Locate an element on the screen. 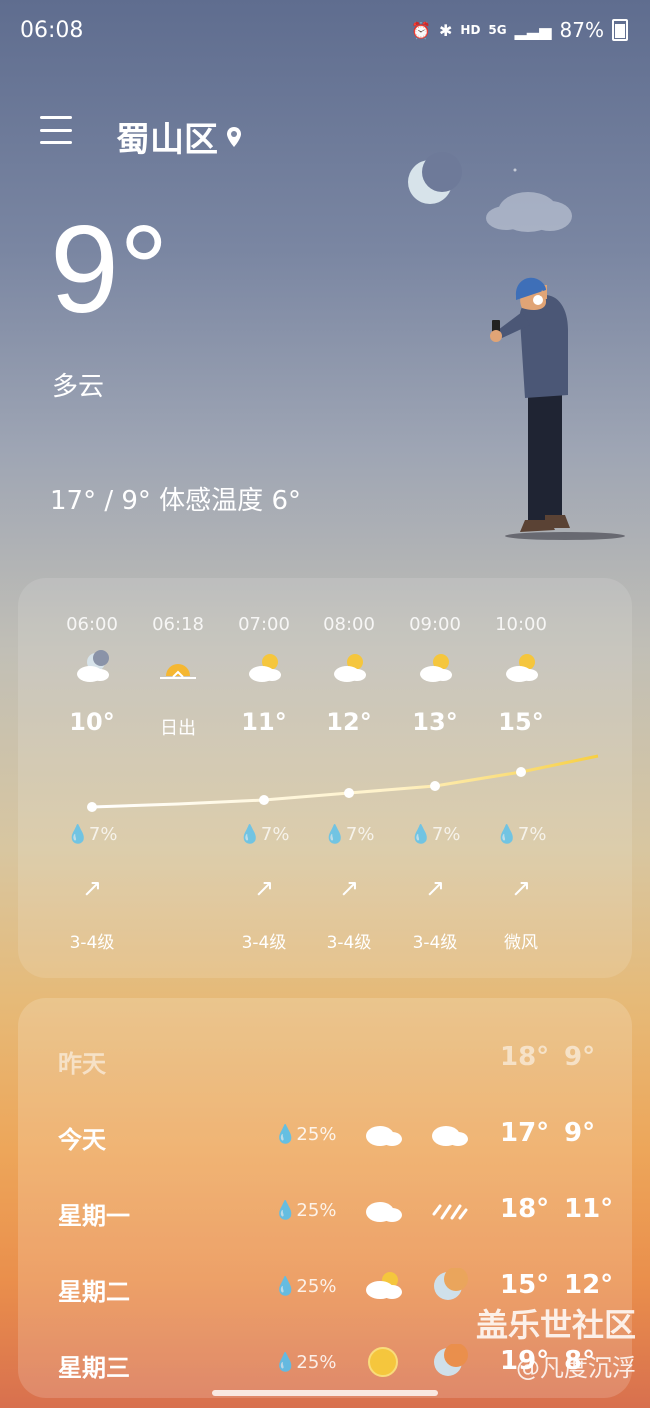 The width and height of the screenshot is (650, 1408). daily-row-yesterday: 昨天 18° 9° is located at coordinates (325, 1060).